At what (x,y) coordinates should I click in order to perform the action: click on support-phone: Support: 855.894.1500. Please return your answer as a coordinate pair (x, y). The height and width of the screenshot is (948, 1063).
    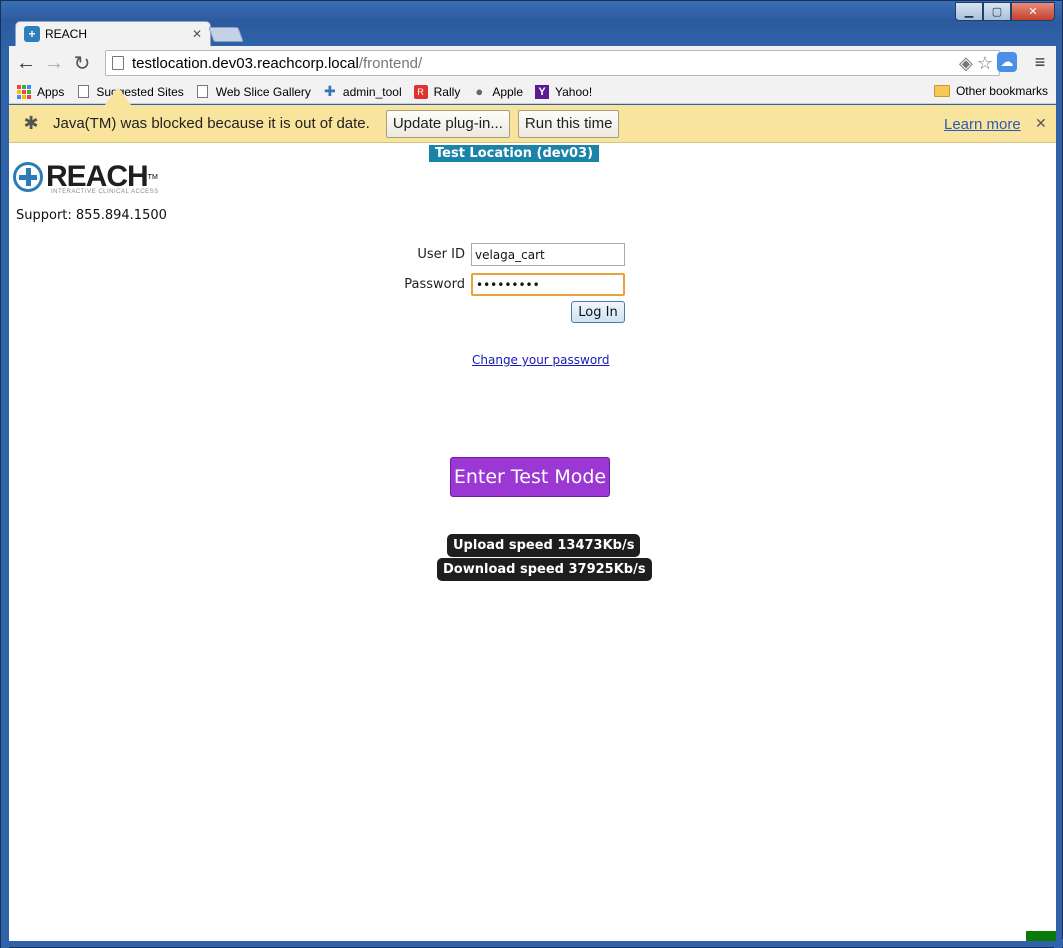
    Looking at the image, I should click on (91, 215).